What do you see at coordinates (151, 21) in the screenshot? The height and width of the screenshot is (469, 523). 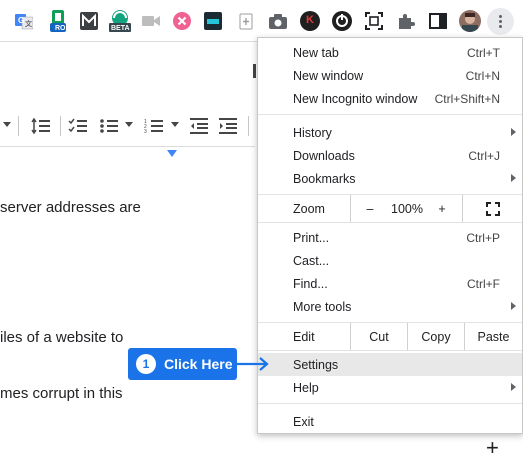 I see `video-camera-icon` at bounding box center [151, 21].